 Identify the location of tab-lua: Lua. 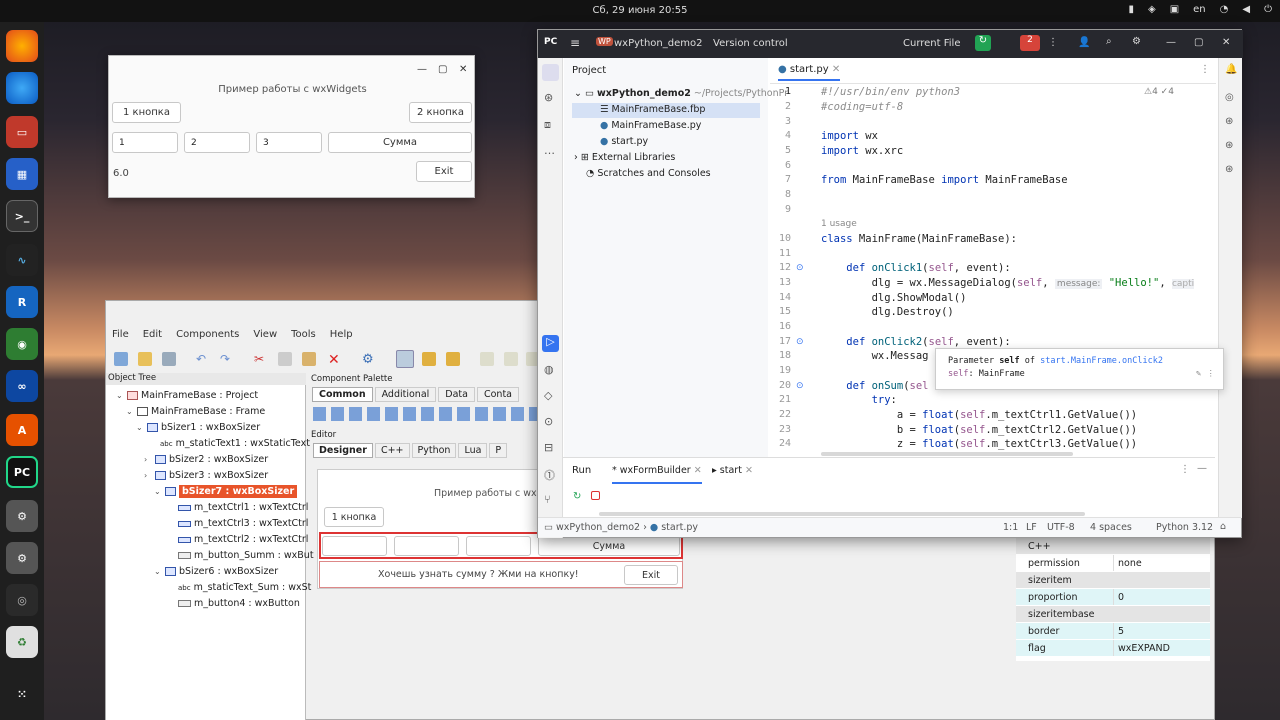
(473, 450).